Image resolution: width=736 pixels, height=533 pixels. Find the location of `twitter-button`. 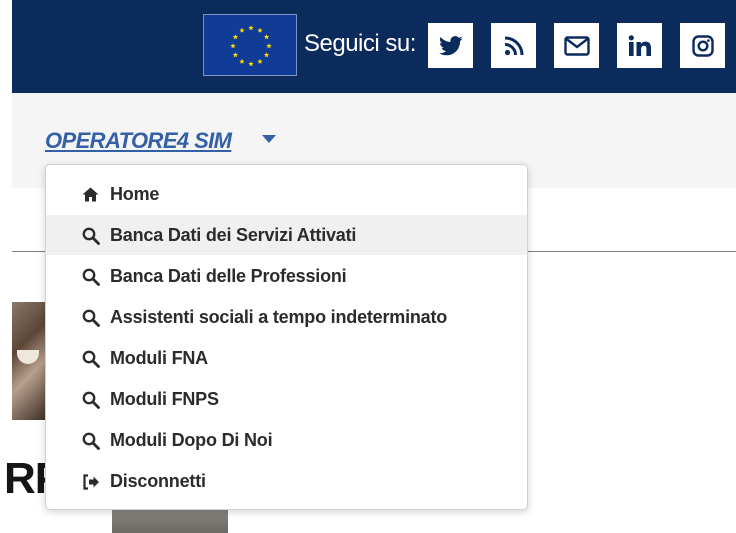

twitter-button is located at coordinates (450, 45).